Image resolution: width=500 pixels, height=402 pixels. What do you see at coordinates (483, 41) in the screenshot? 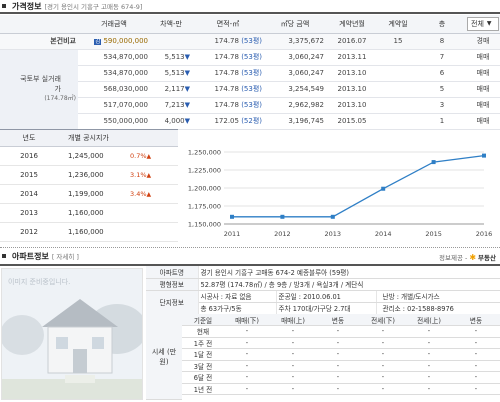
I see `deal-type: 경매` at bounding box center [483, 41].